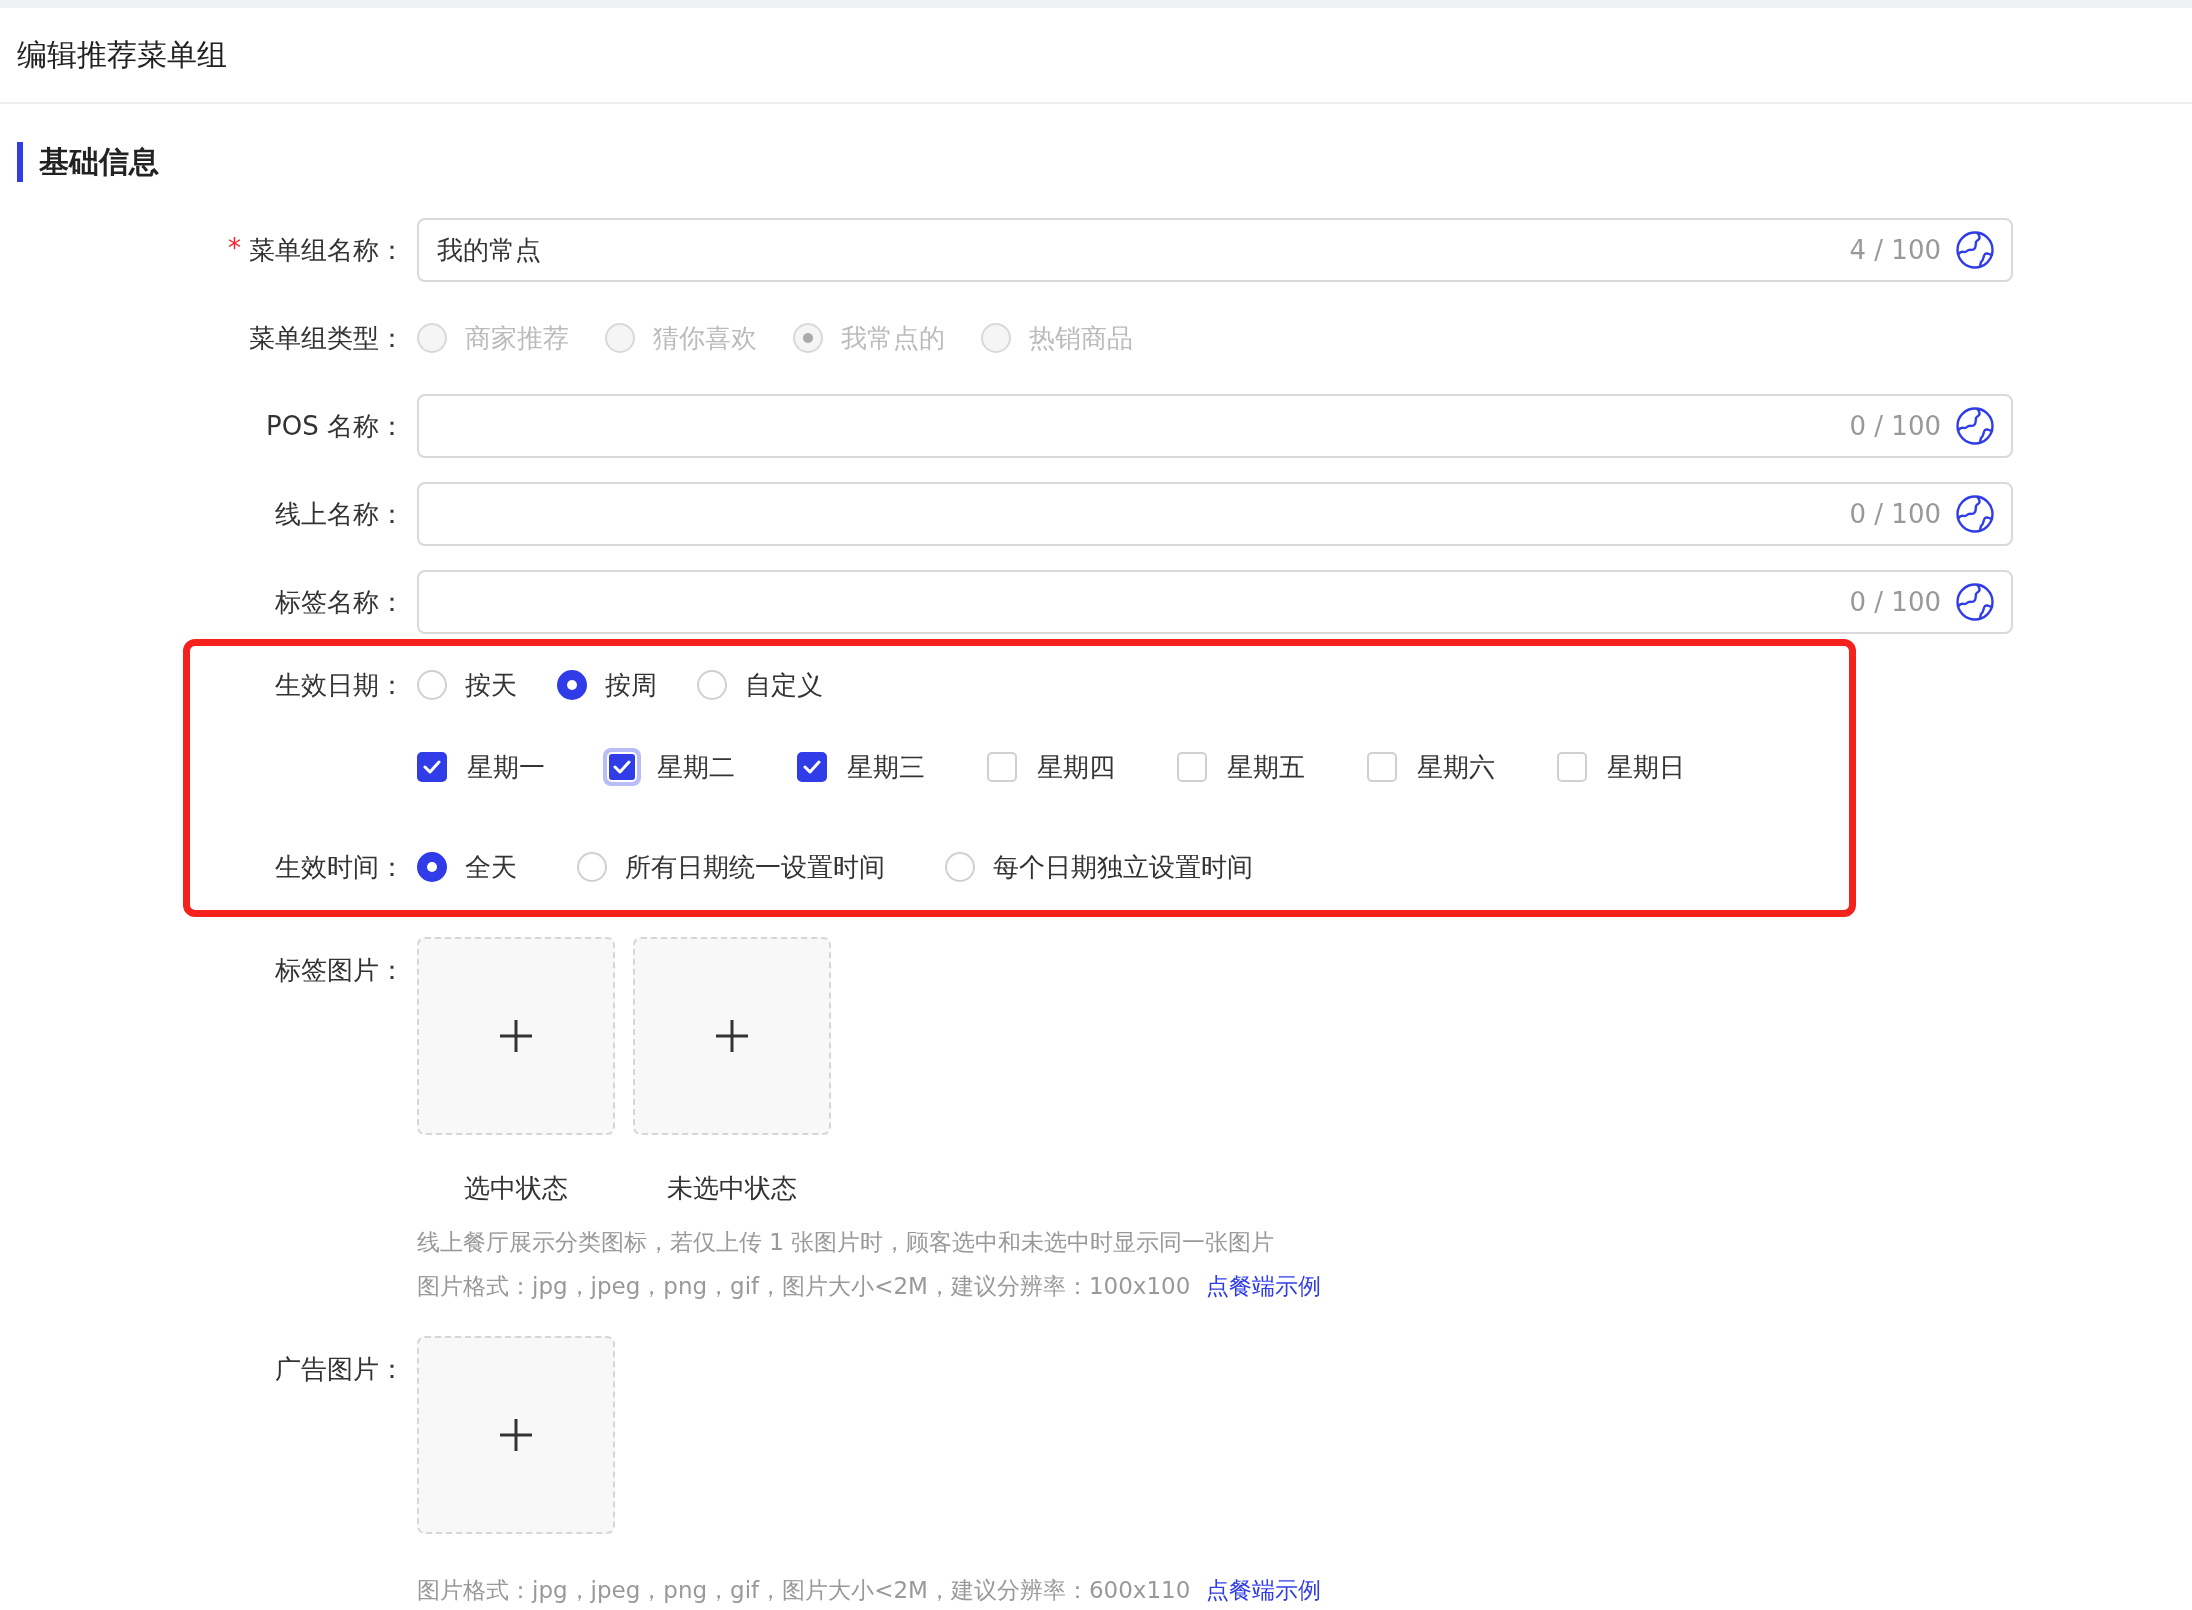 This screenshot has height=1610, width=2192. I want to click on radio-label: 全天, so click(491, 867).